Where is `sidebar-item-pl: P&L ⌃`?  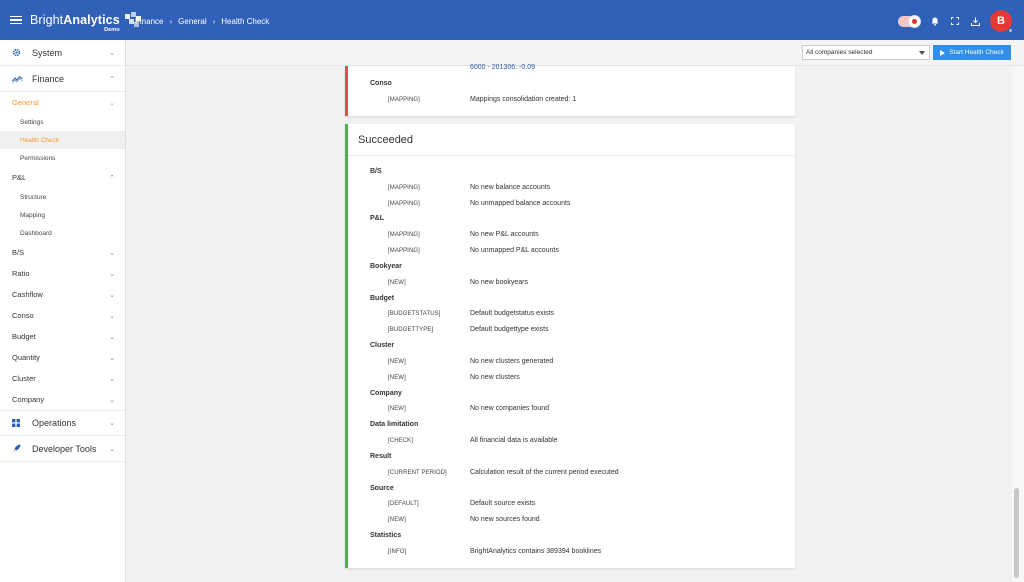
sidebar-item-pl: P&L ⌃ is located at coordinates (62, 177).